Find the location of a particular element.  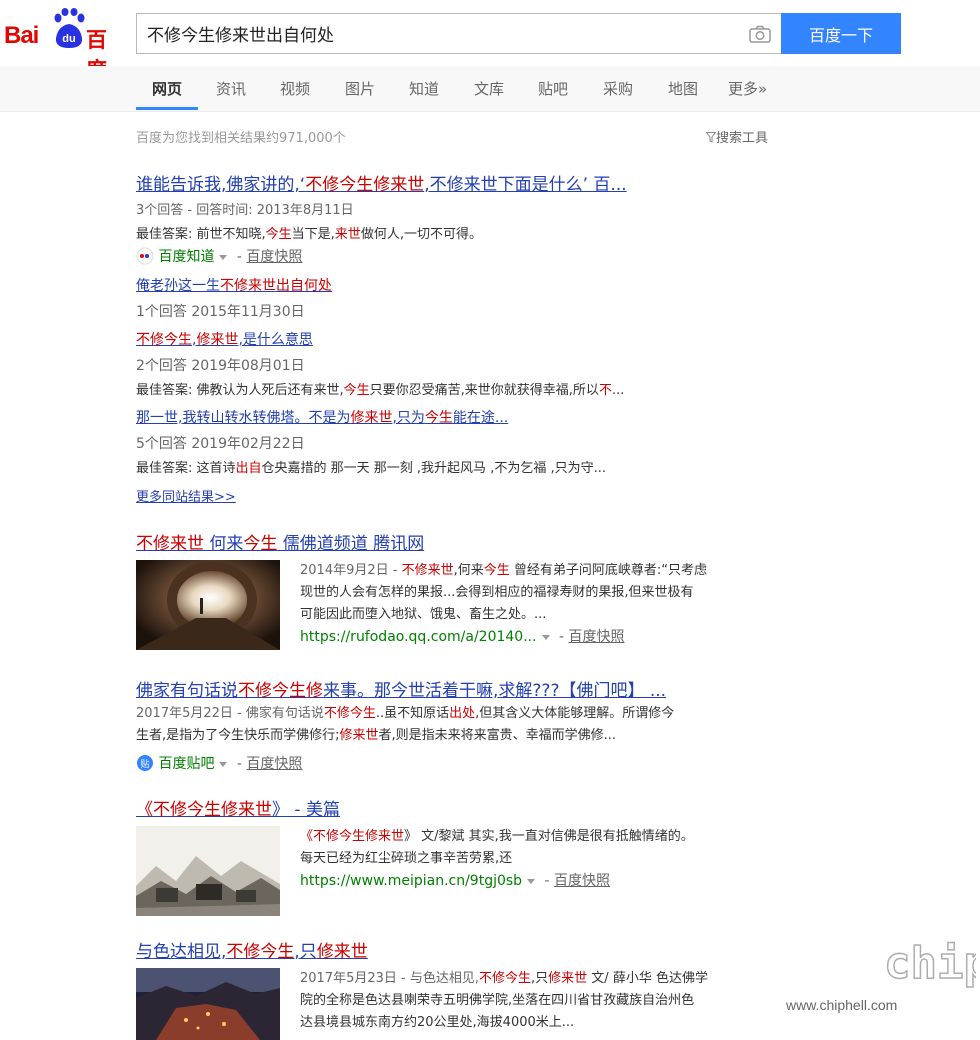

tab-zhidao: 知道 is located at coordinates (424, 88).